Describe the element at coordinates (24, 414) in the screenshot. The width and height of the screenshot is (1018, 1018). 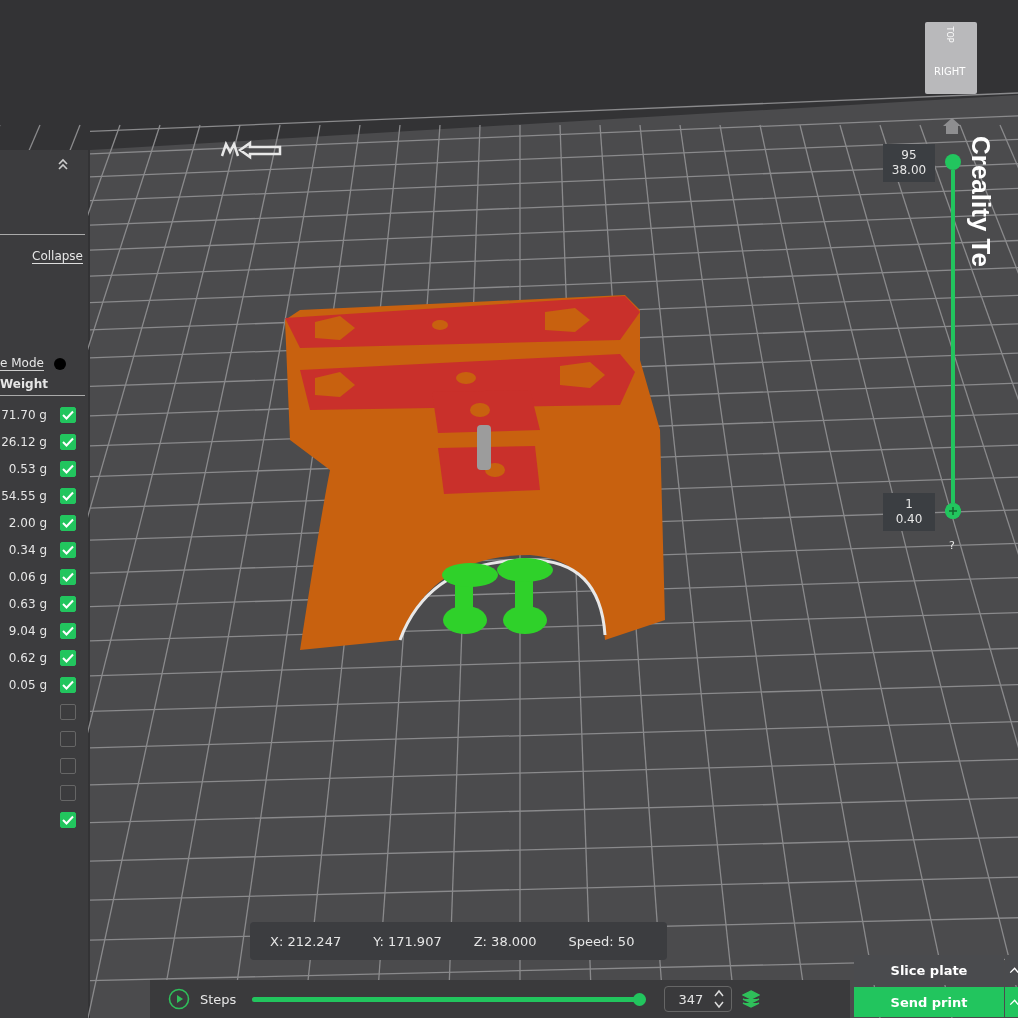
I see `weight-value: 71.70 g` at that location.